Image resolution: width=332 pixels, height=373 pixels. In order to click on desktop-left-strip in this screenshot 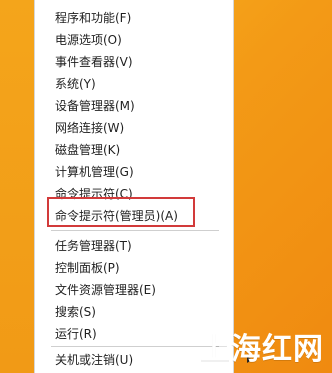, I will do `click(17, 186)`.